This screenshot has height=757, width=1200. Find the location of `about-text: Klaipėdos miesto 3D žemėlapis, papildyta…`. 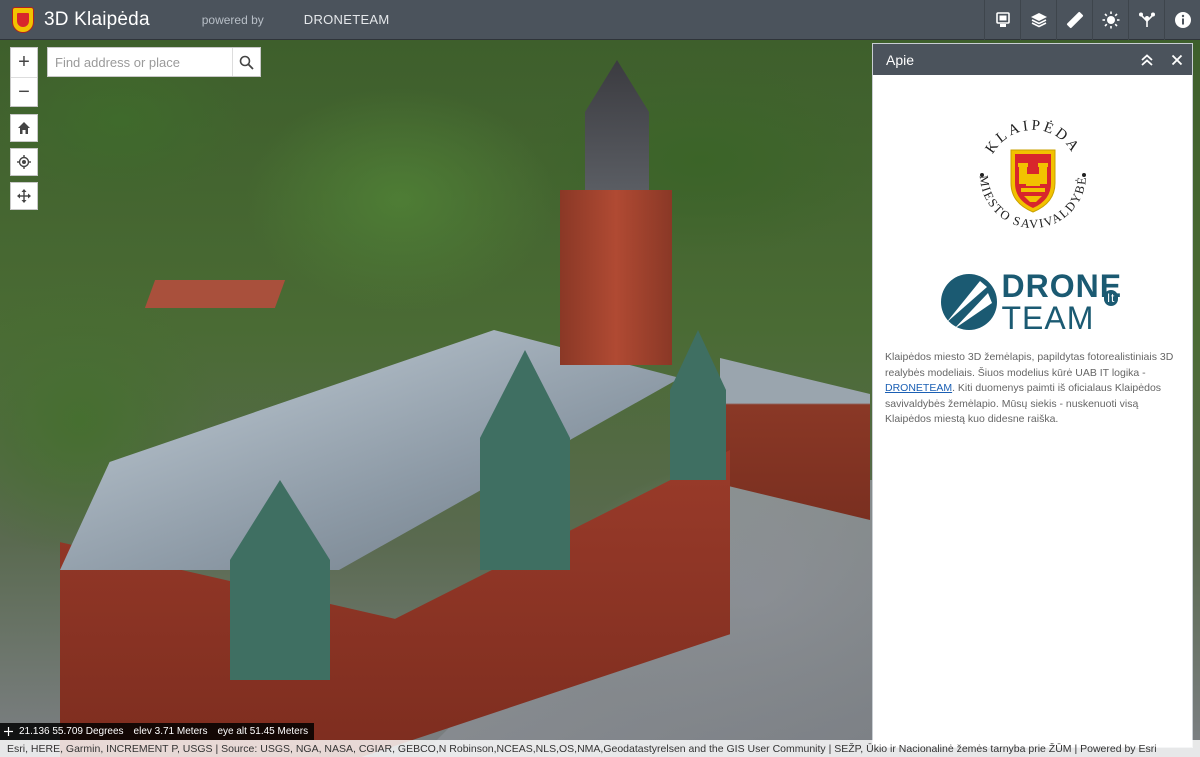

about-text: Klaipėdos miesto 3D žemėlapis, papildyta… is located at coordinates (1033, 389).